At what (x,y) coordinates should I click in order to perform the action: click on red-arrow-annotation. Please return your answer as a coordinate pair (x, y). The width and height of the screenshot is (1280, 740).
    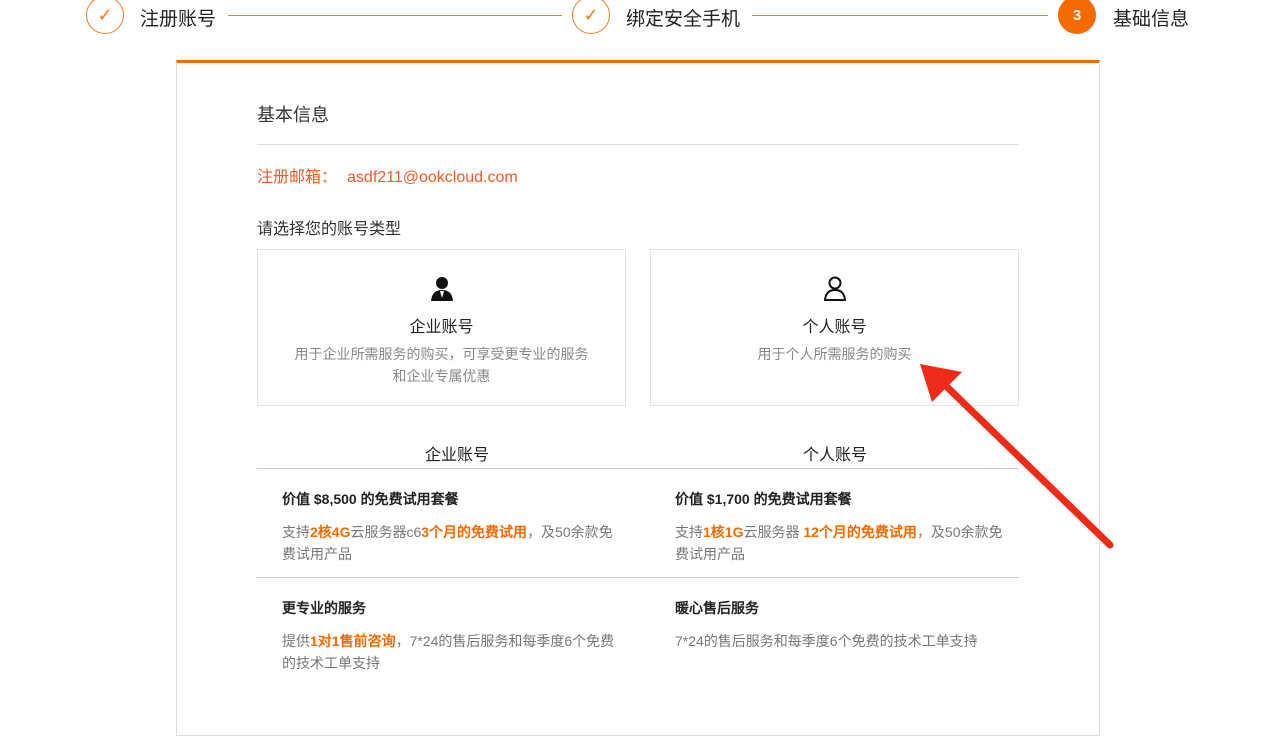
    Looking at the image, I should click on (1017, 456).